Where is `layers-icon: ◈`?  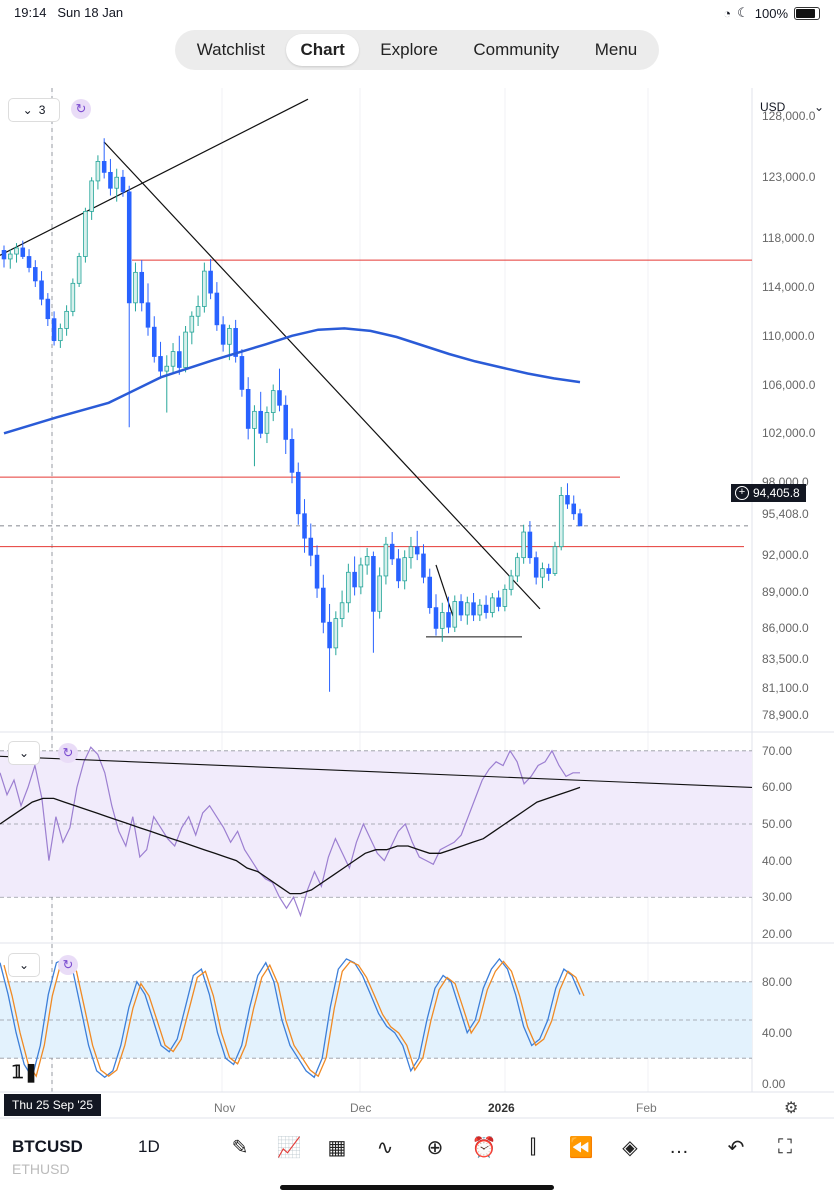
layers-icon: ◈ is located at coordinates (630, 1147).